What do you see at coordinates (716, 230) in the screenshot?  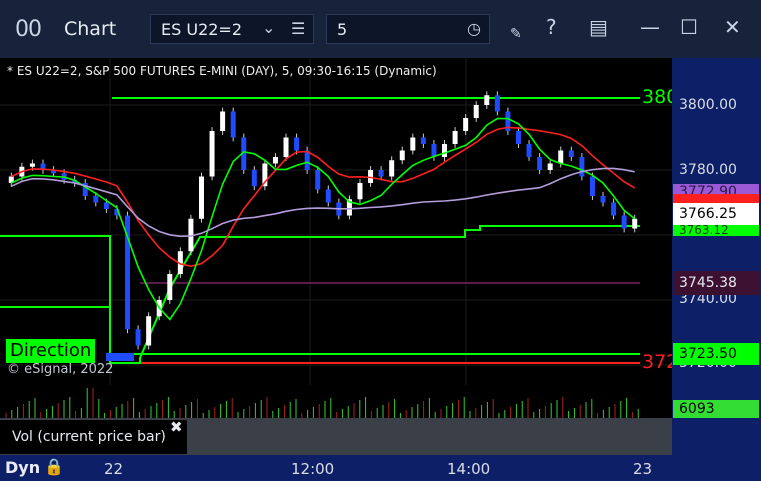 I see `price-label-ma-fast: 3763.12` at bounding box center [716, 230].